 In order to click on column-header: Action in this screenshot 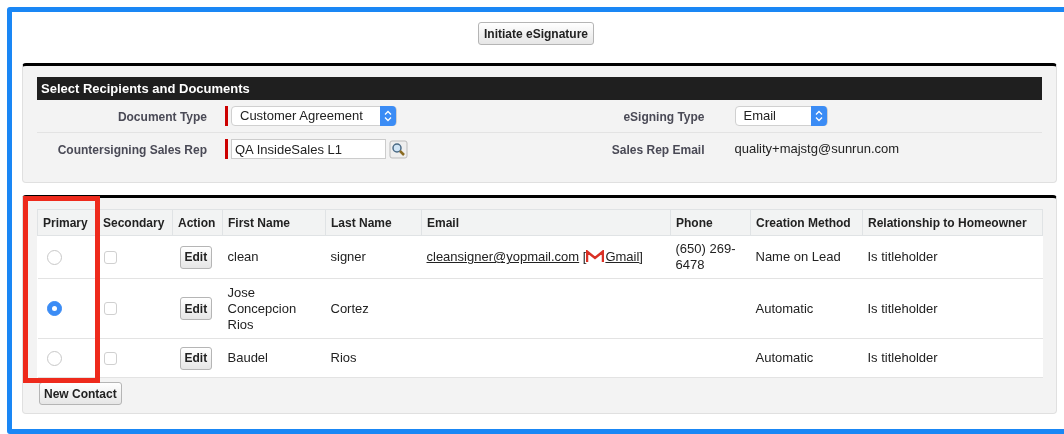, I will do `click(197, 222)`.